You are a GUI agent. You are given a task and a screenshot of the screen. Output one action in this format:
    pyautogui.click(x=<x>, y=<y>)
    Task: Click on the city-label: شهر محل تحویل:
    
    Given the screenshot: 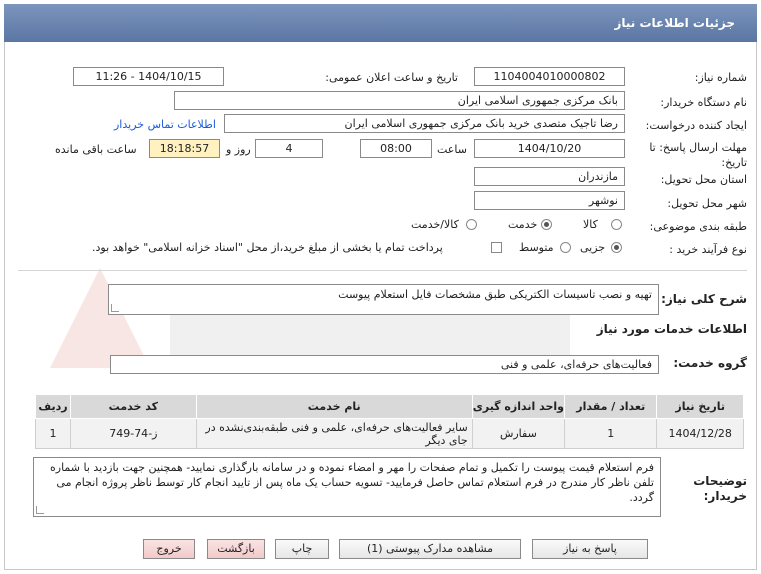 What is the action you would take?
    pyautogui.click(x=707, y=203)
    